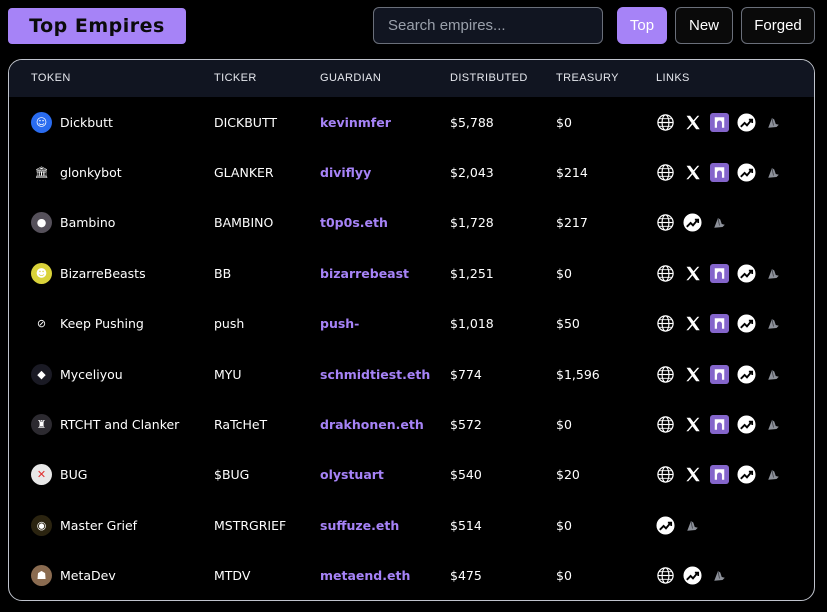 Image resolution: width=827 pixels, height=612 pixels. I want to click on guardian-link: kevinmfer, so click(355, 122).